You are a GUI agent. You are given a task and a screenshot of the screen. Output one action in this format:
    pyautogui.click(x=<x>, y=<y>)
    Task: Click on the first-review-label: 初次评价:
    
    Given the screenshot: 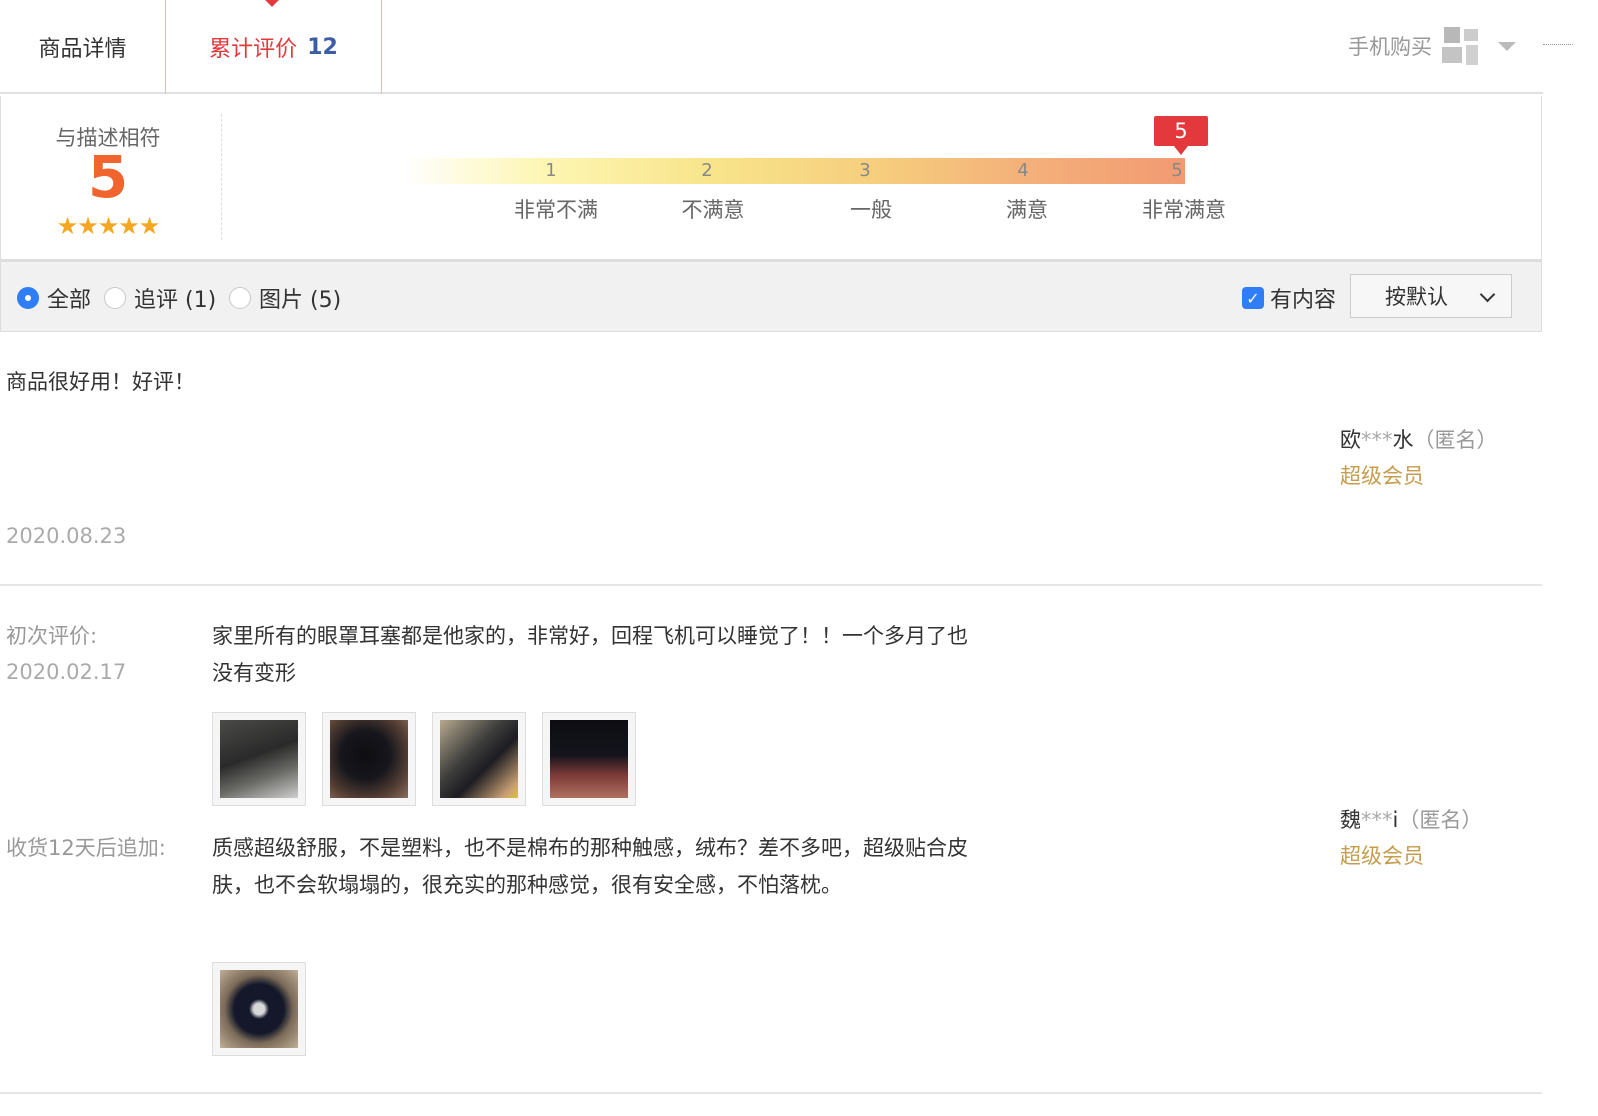 What is the action you would take?
    pyautogui.click(x=52, y=636)
    